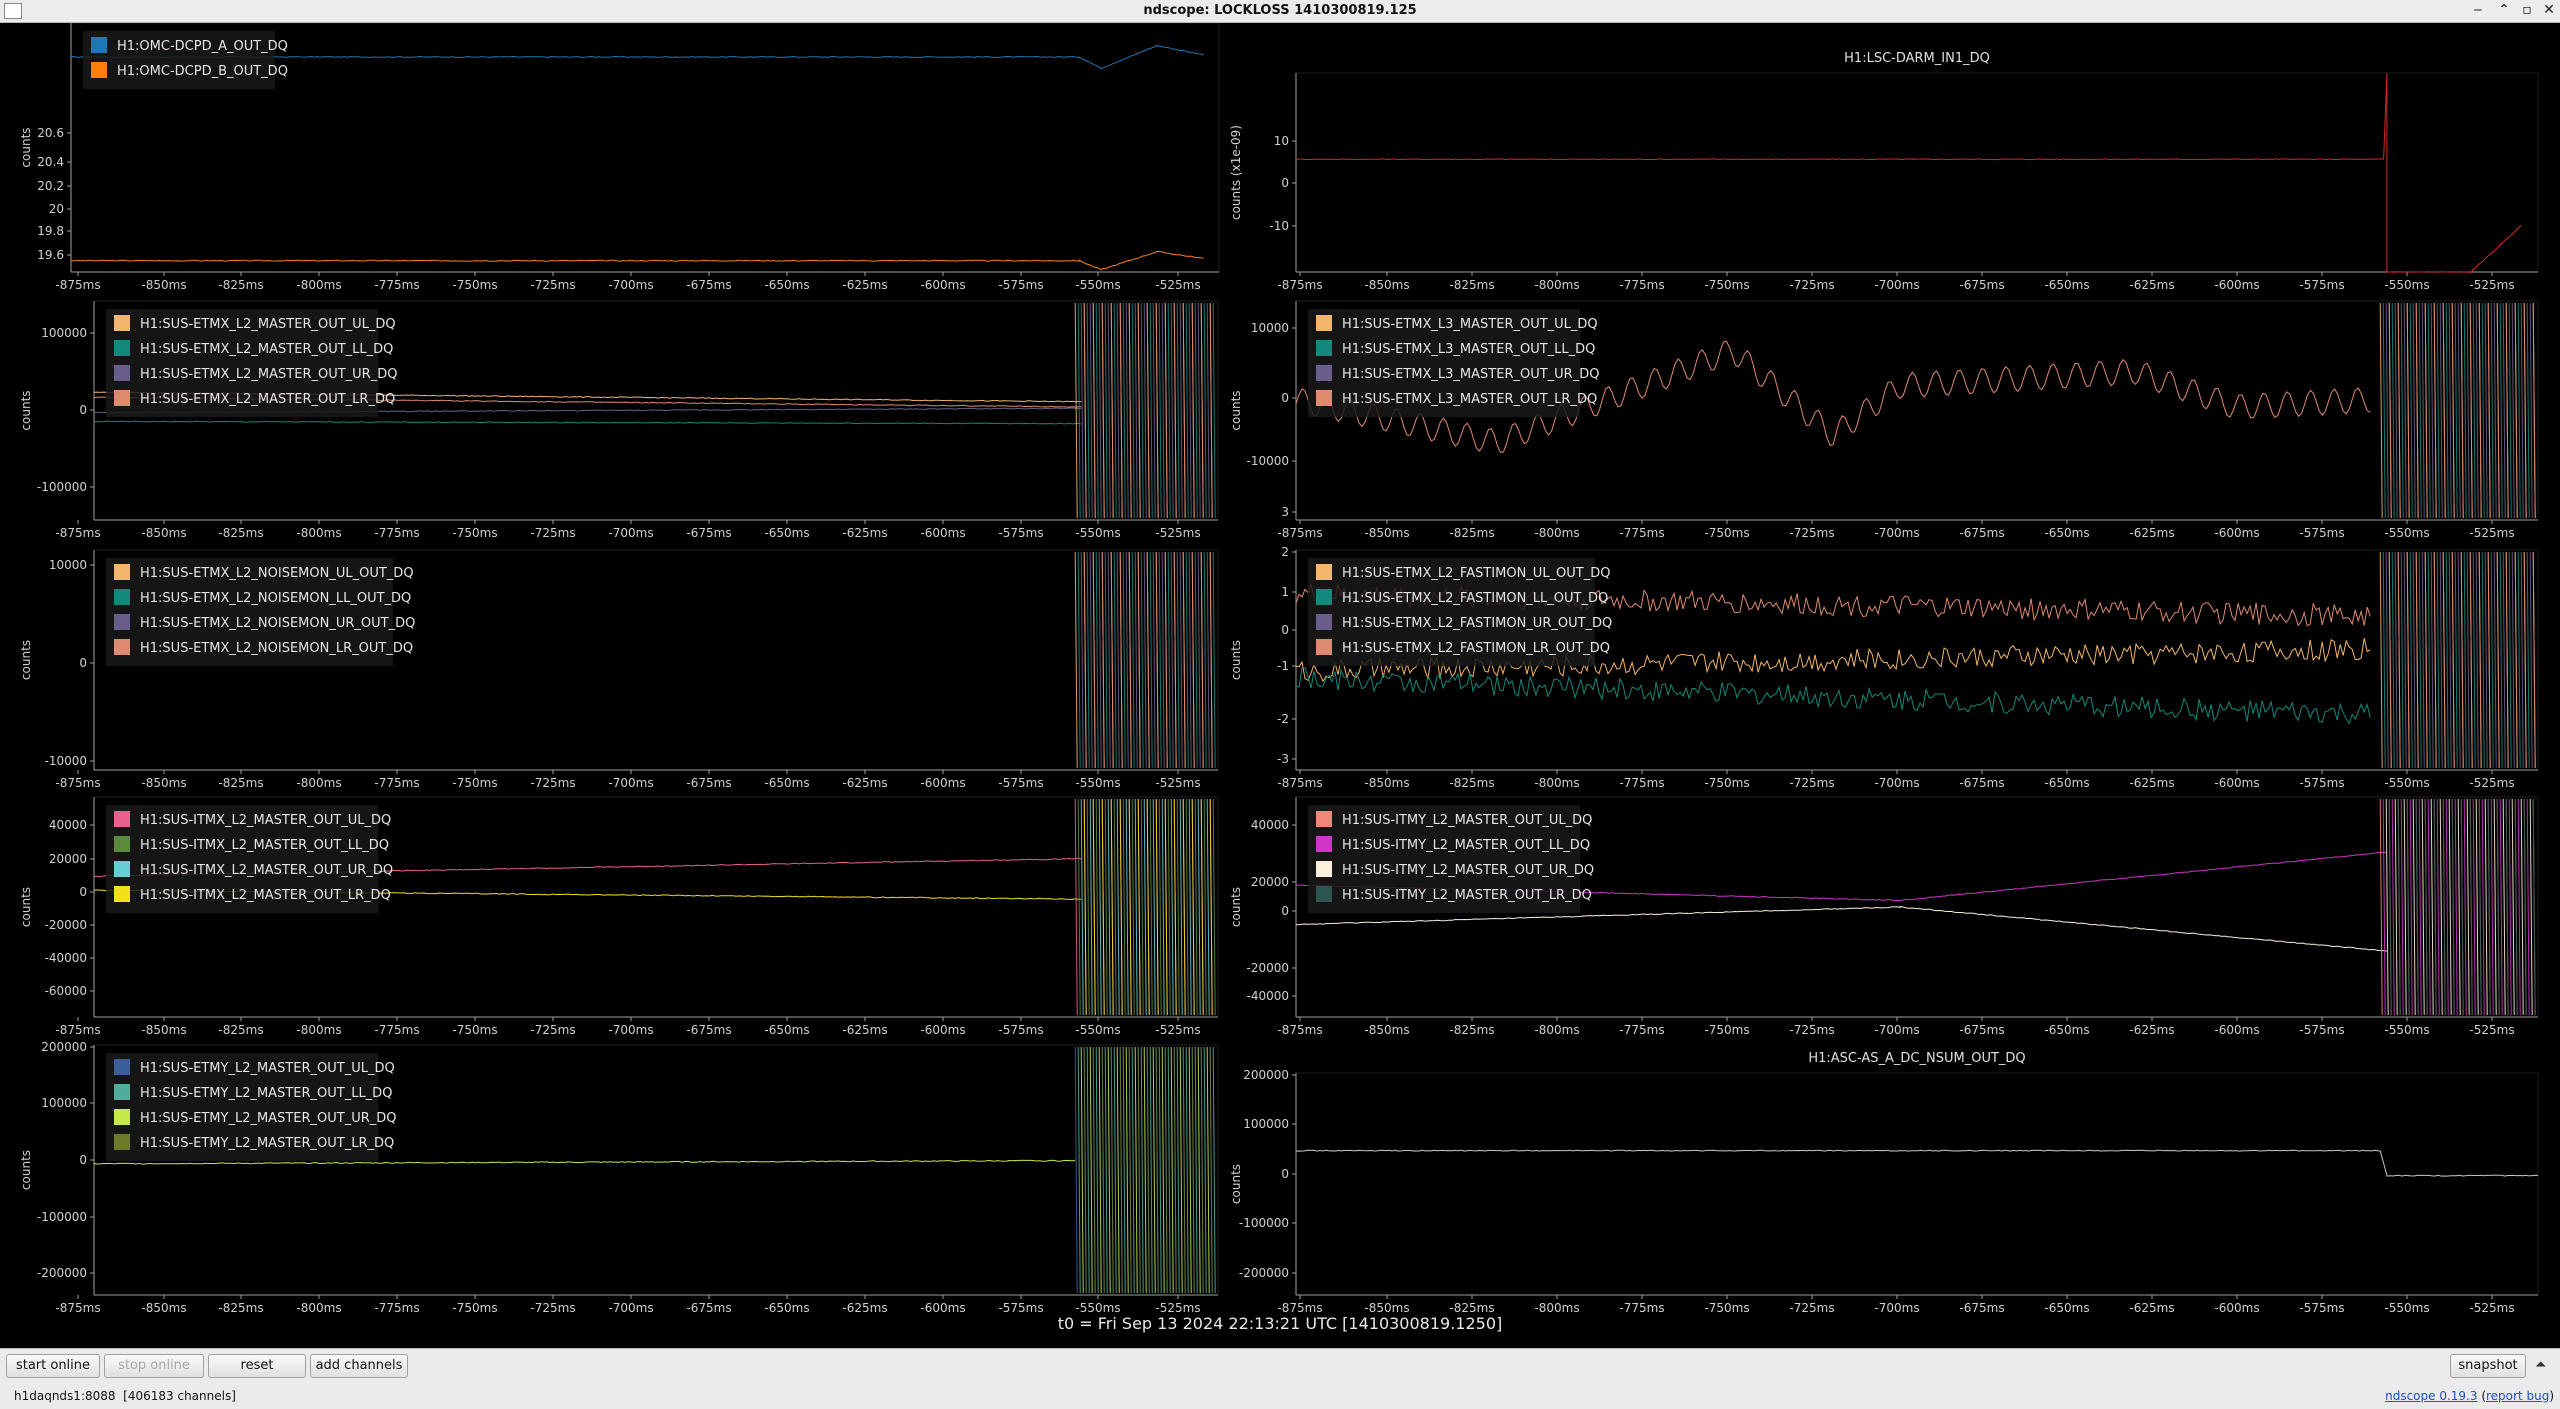 This screenshot has width=2560, height=1409. Describe the element at coordinates (53, 1366) in the screenshot. I see `start-online-button: start online` at that location.